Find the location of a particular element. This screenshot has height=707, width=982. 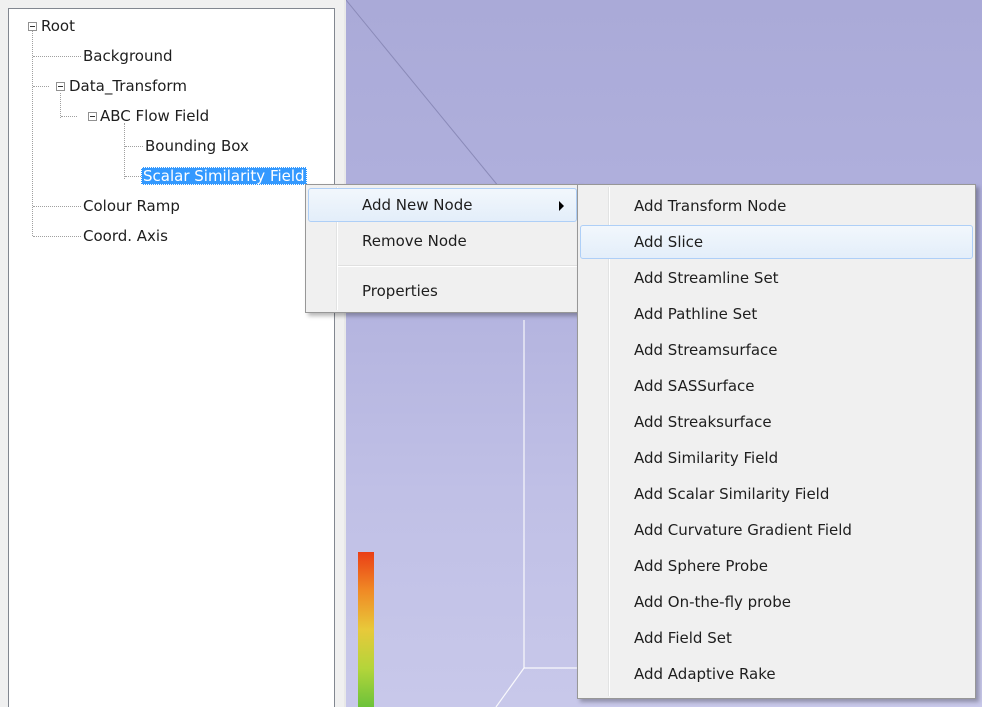

menu-item-properties: Properties is located at coordinates (442, 291).